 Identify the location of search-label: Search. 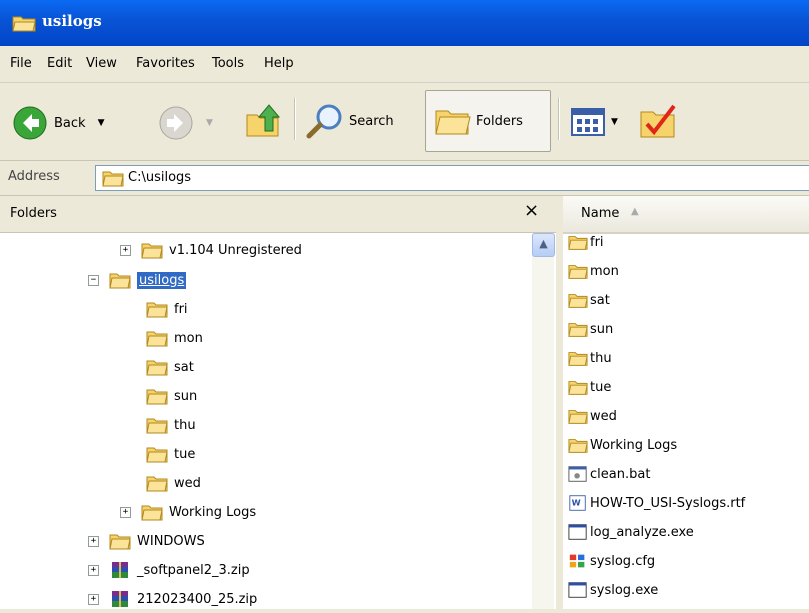
(371, 121).